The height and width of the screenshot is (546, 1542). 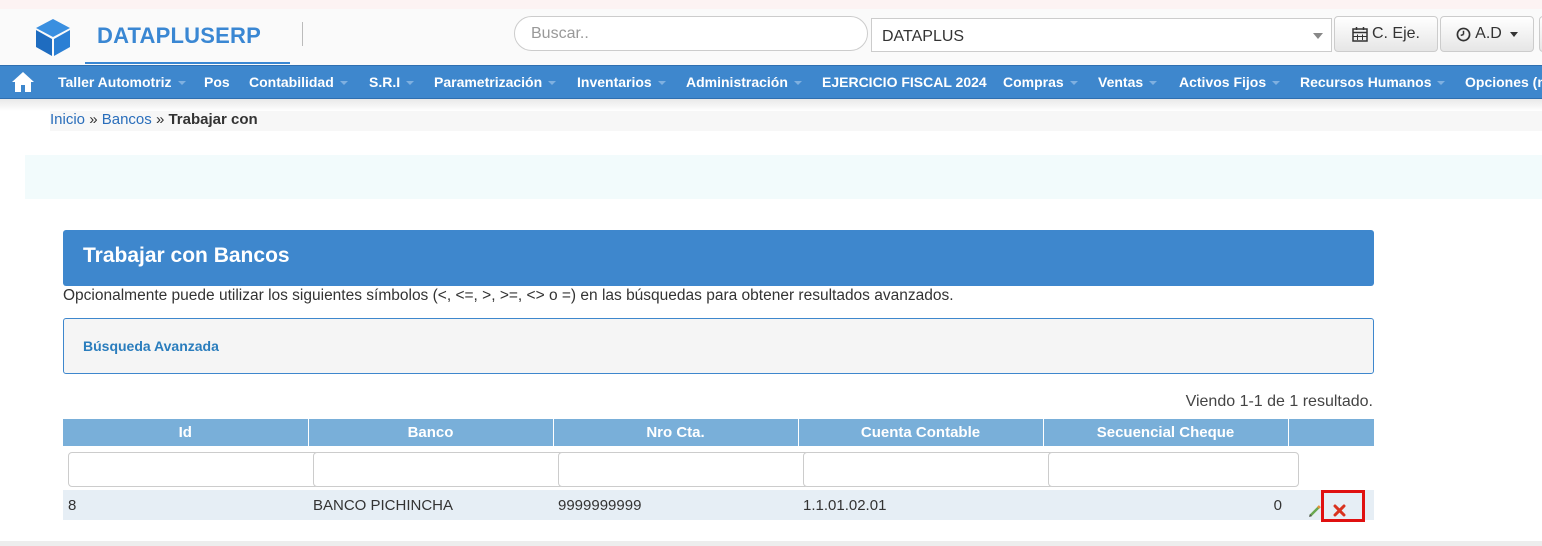 What do you see at coordinates (718, 346) in the screenshot?
I see `advanced-search-panel: Búsqueda Avanzada` at bounding box center [718, 346].